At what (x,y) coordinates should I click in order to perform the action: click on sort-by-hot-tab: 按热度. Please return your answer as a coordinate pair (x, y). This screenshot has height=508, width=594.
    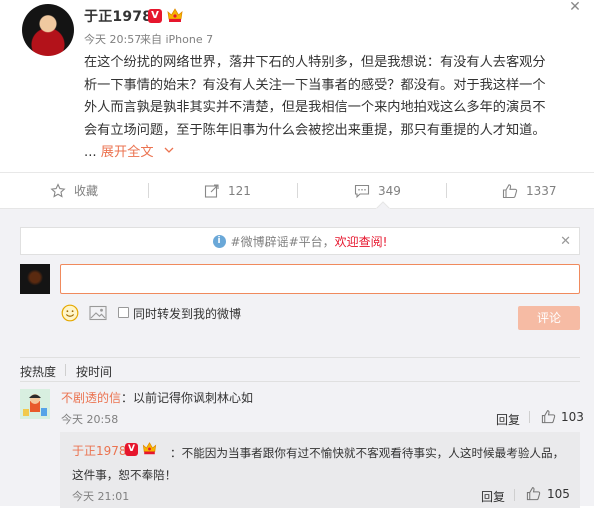
    Looking at the image, I should click on (38, 371).